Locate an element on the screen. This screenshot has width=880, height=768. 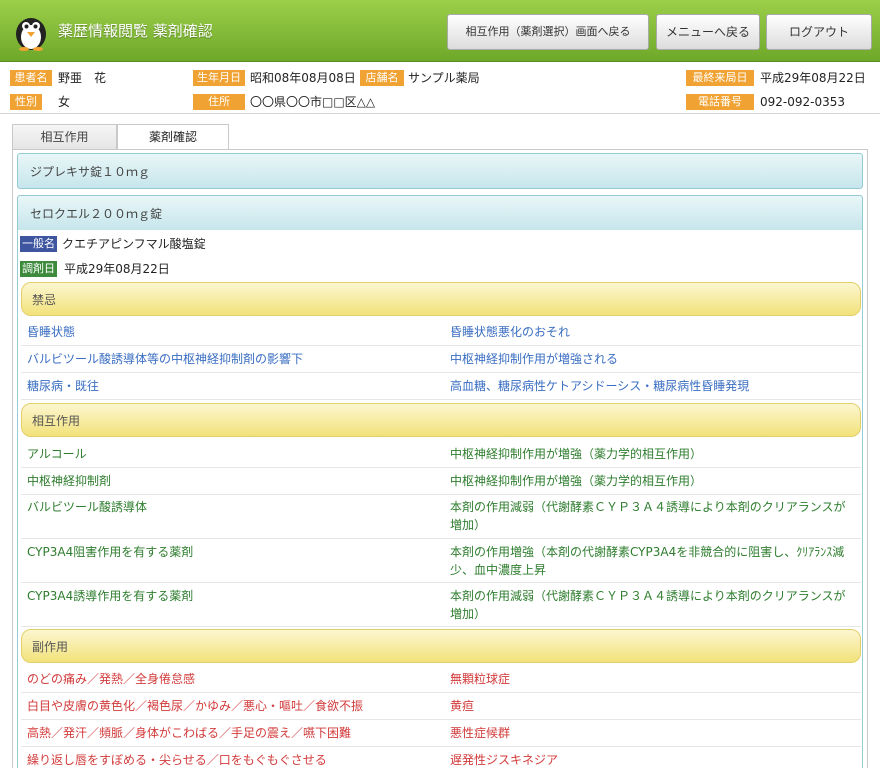
section-side-effects: 副作用 is located at coordinates (441, 646).